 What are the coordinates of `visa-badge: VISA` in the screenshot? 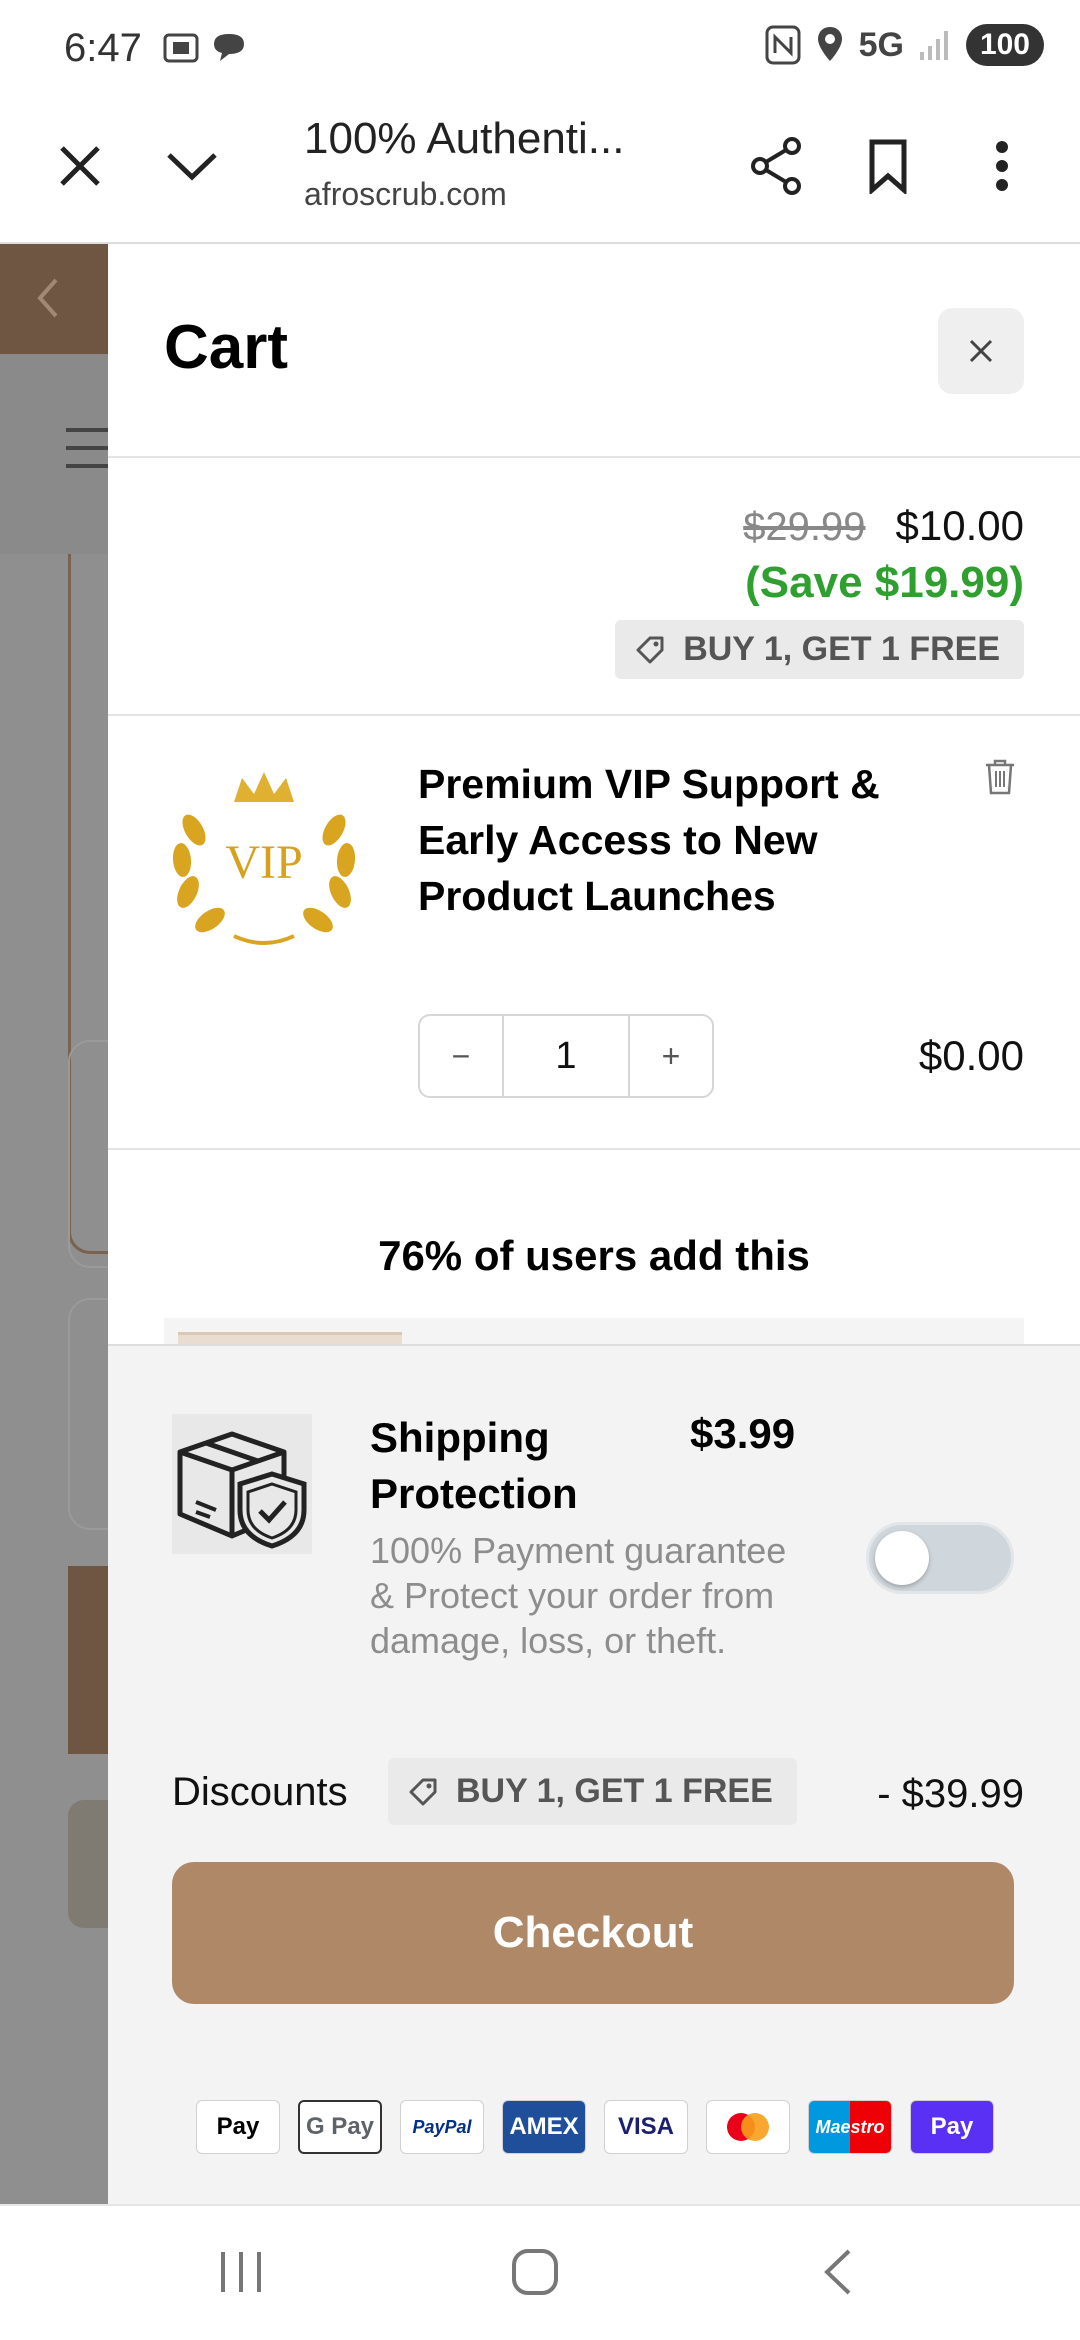 It's located at (646, 2127).